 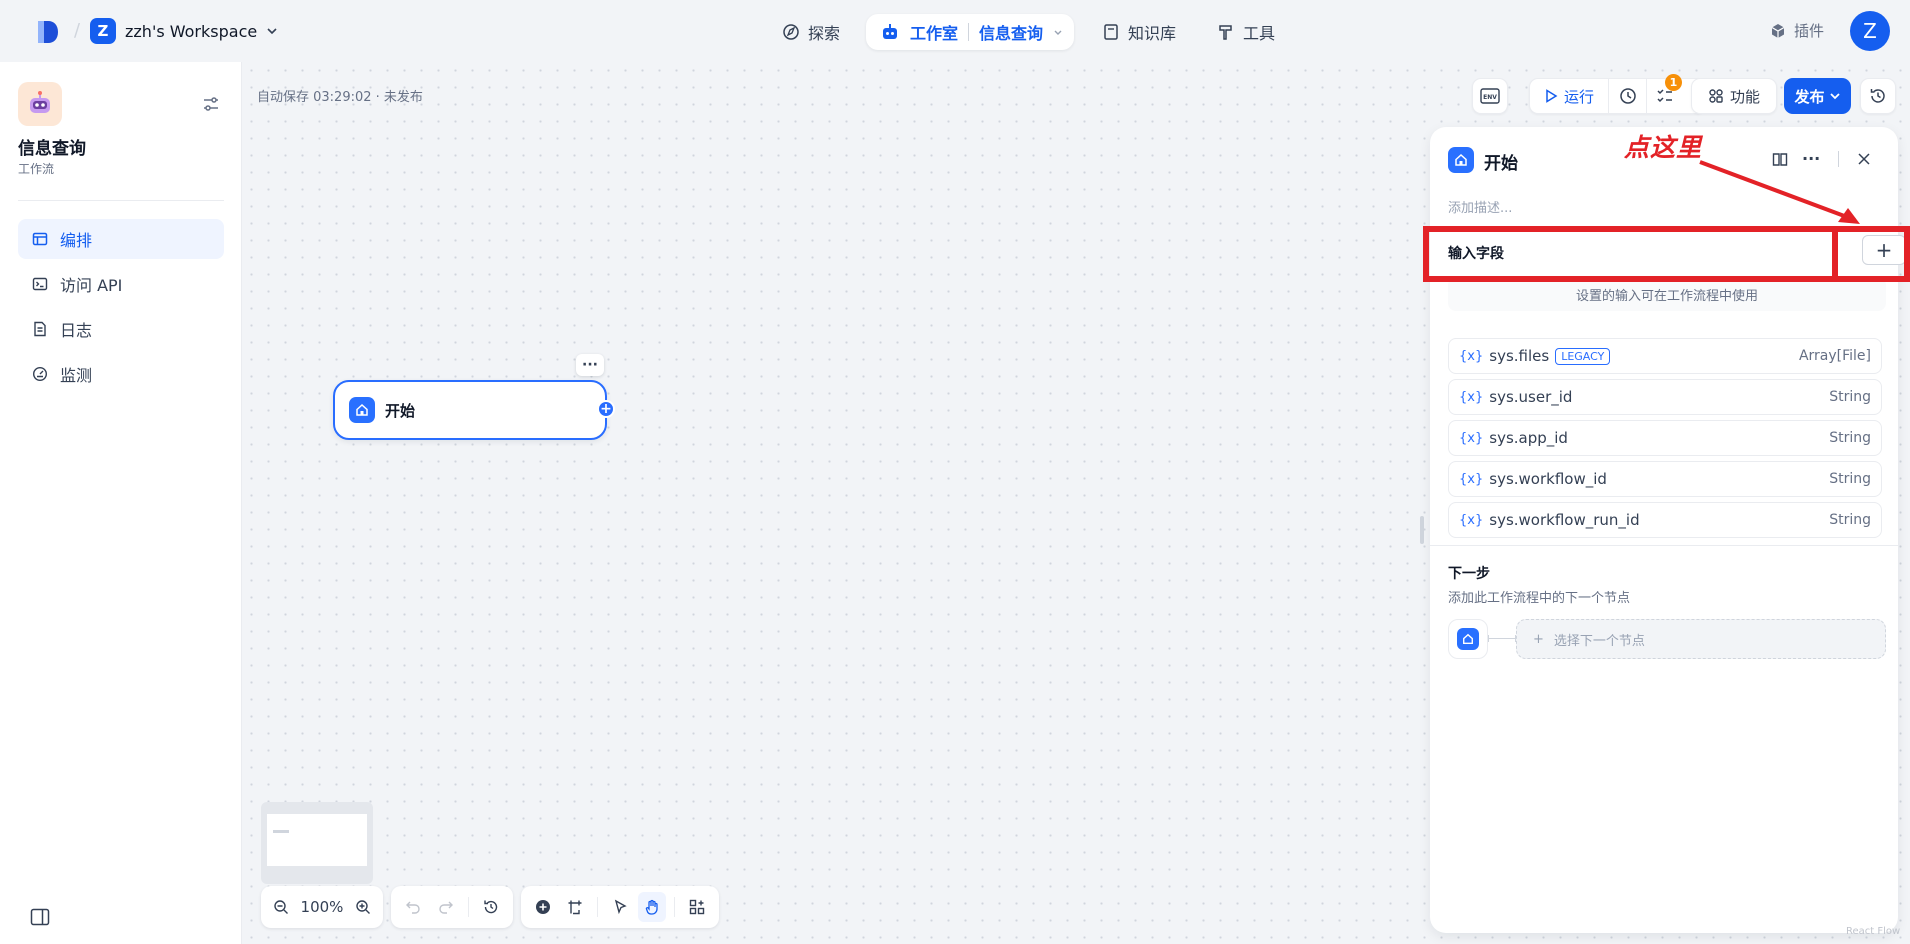 I want to click on app-robot-icon, so click(x=40, y=104).